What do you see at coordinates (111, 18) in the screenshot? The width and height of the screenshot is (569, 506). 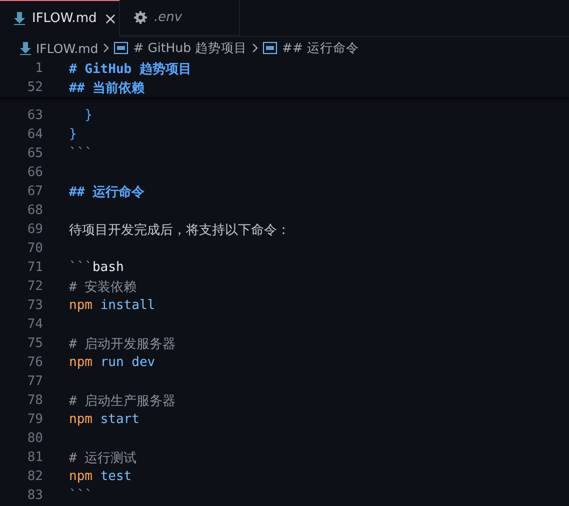 I see `close-icon: ×` at bounding box center [111, 18].